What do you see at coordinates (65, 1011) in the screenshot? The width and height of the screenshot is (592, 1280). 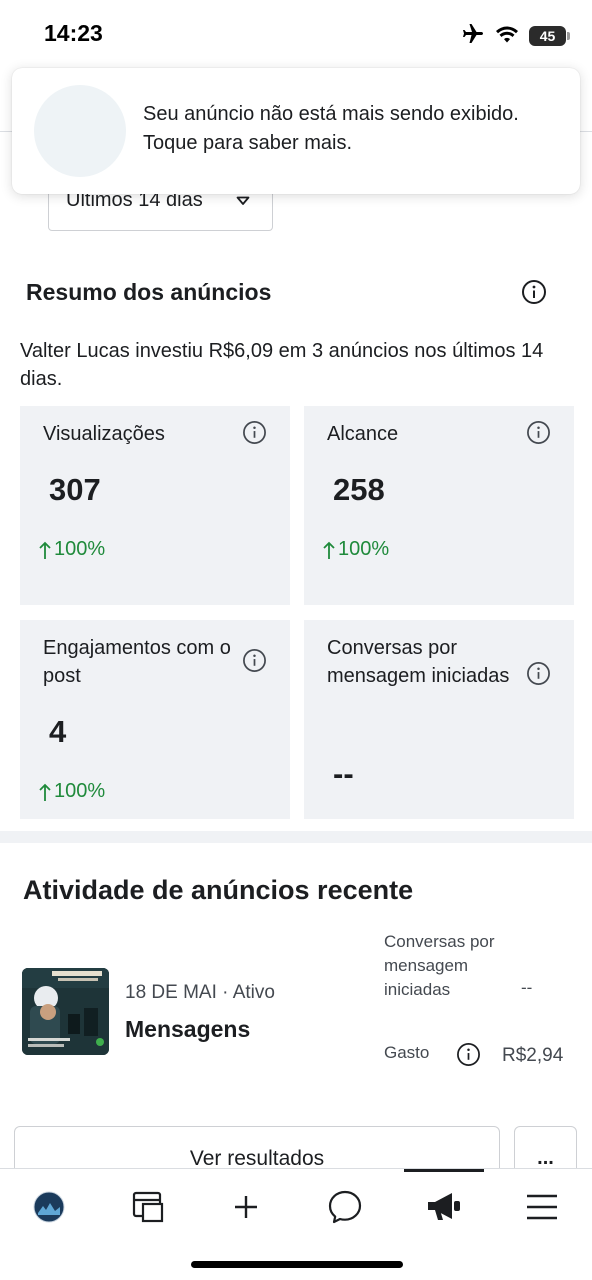 I see `ad-thumbnail` at bounding box center [65, 1011].